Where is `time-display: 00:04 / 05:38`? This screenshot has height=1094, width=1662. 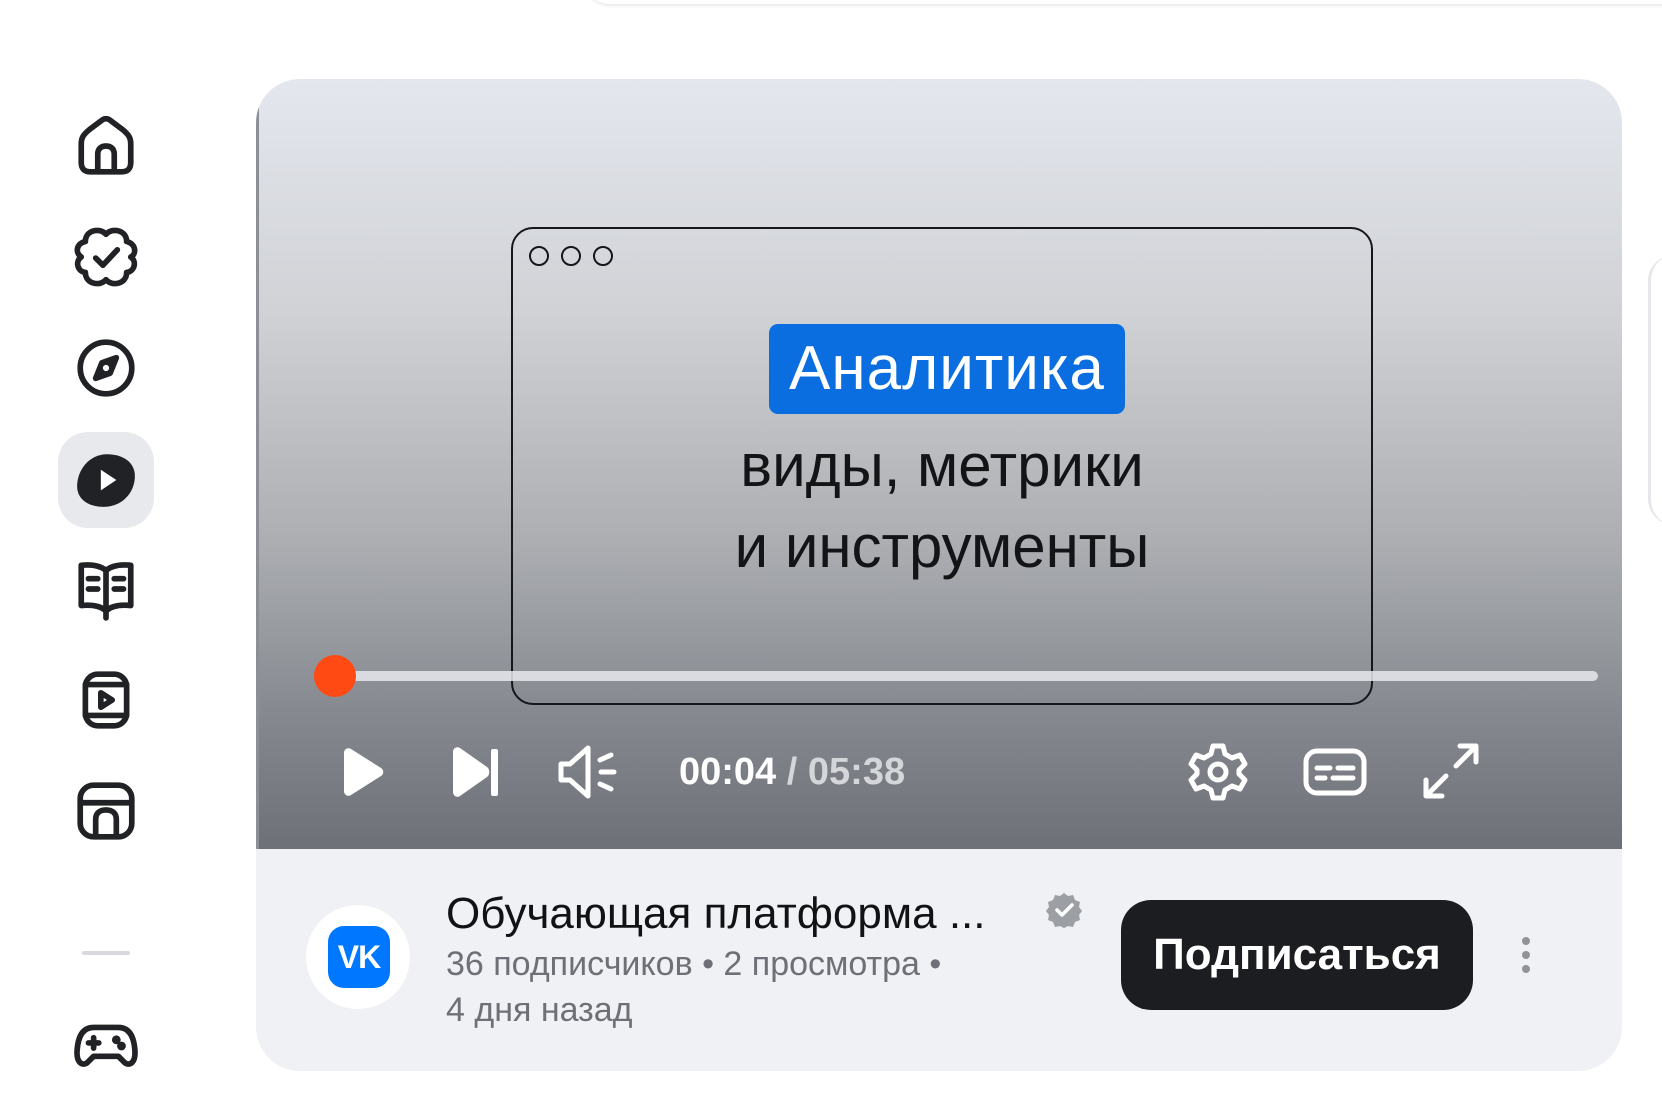
time-display: 00:04 / 05:38 is located at coordinates (792, 772).